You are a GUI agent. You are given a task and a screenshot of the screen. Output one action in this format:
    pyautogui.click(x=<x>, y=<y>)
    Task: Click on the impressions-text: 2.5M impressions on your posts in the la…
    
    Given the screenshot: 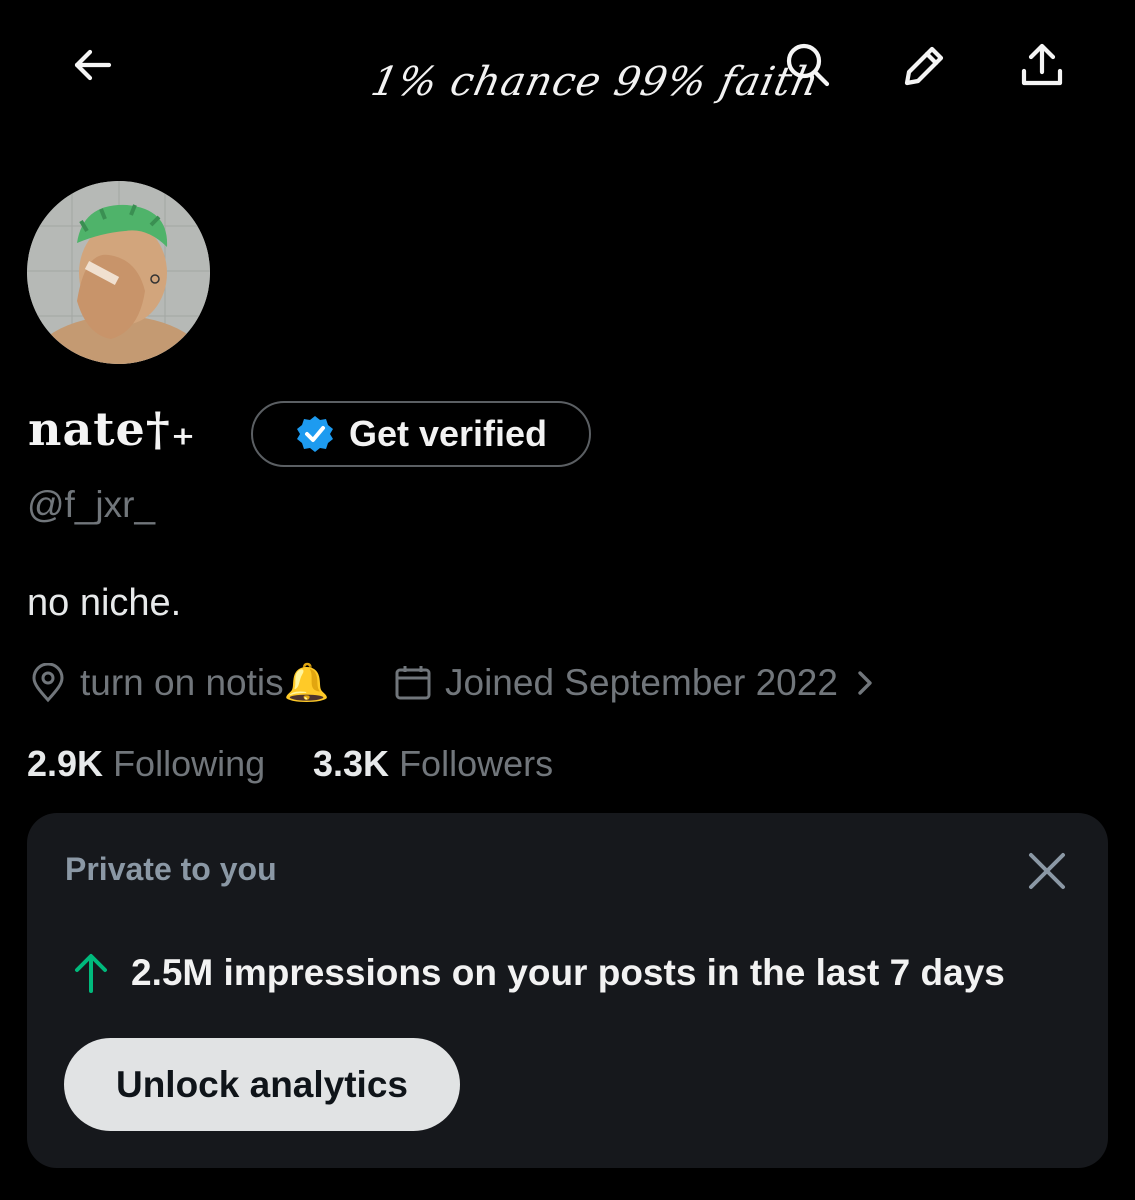 What is the action you would take?
    pyautogui.click(x=568, y=972)
    